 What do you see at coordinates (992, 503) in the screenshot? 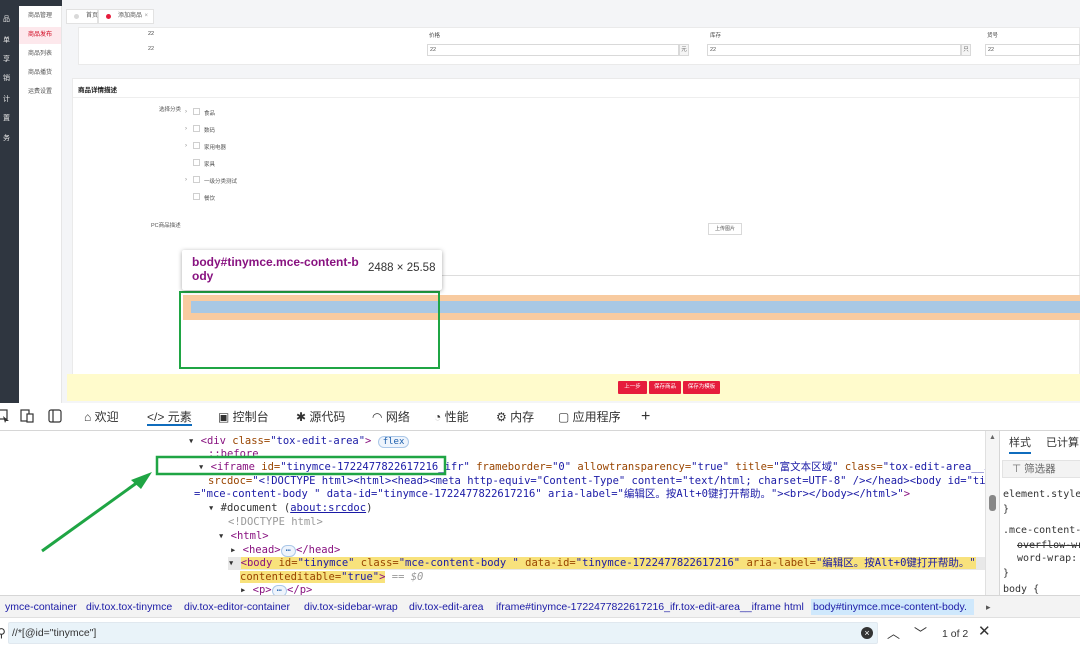
I see `scroll-thumb` at bounding box center [992, 503].